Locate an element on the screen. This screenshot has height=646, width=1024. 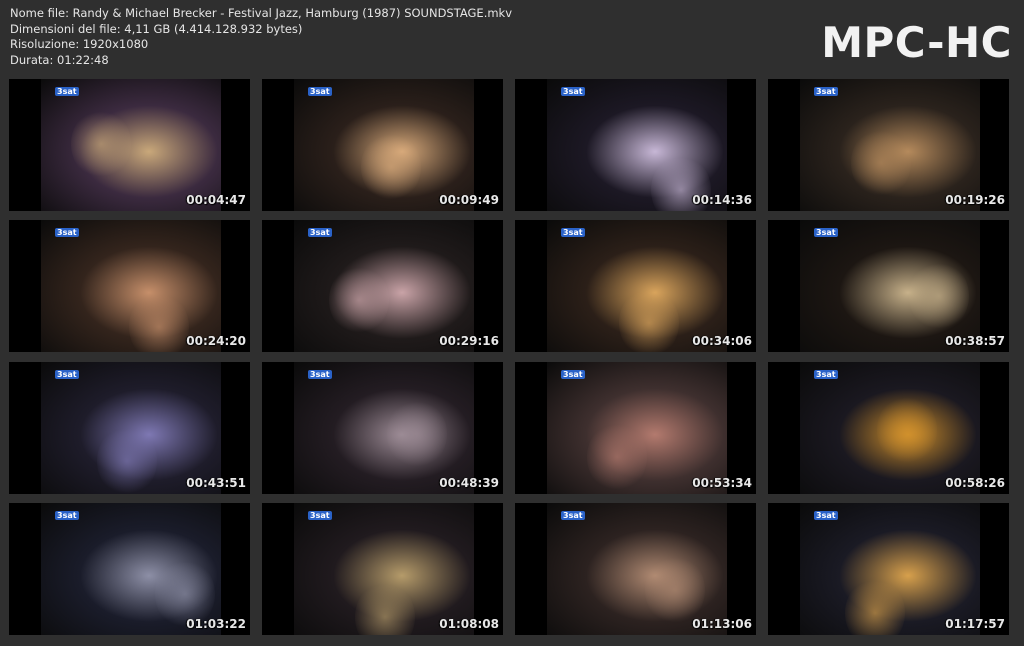
thumbnail-tile: 3sat 00:34:06 is located at coordinates (635, 286).